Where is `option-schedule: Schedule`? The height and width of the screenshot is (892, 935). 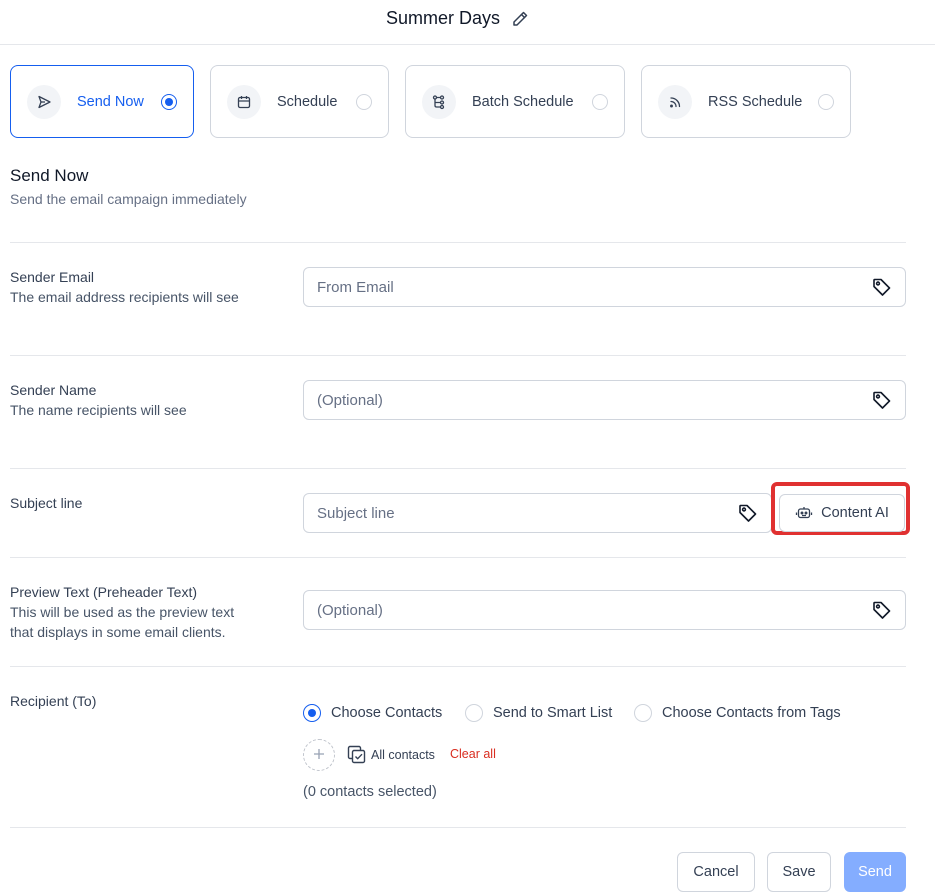
option-schedule: Schedule is located at coordinates (299, 101).